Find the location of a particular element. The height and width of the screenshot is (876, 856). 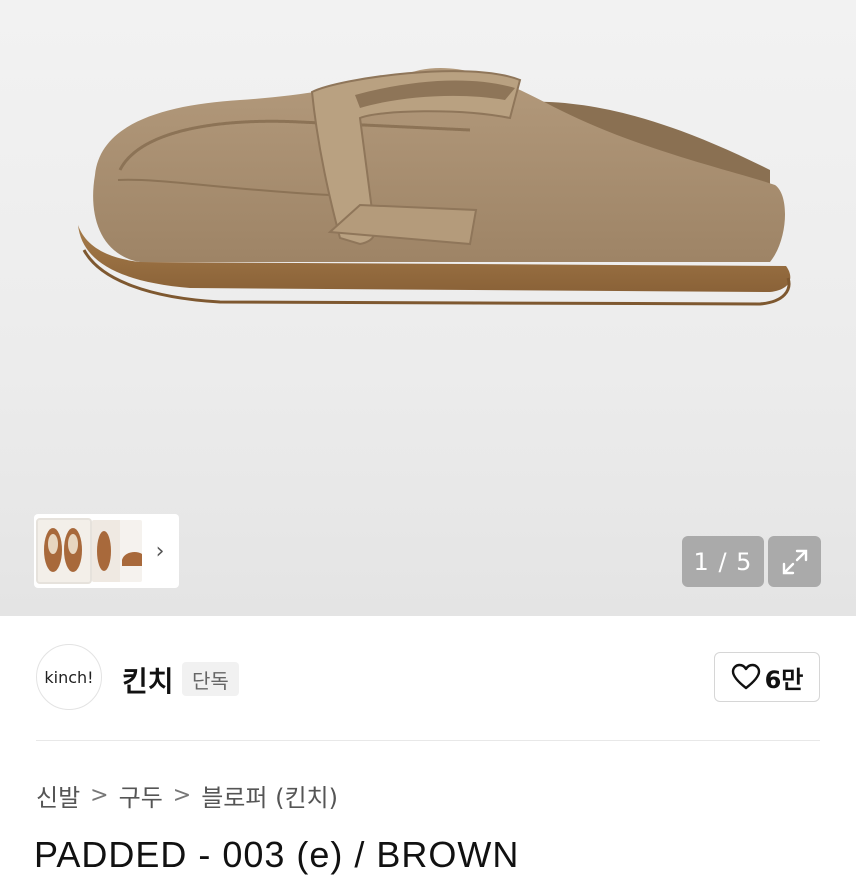

thumbnail-strip: › is located at coordinates (106, 551).